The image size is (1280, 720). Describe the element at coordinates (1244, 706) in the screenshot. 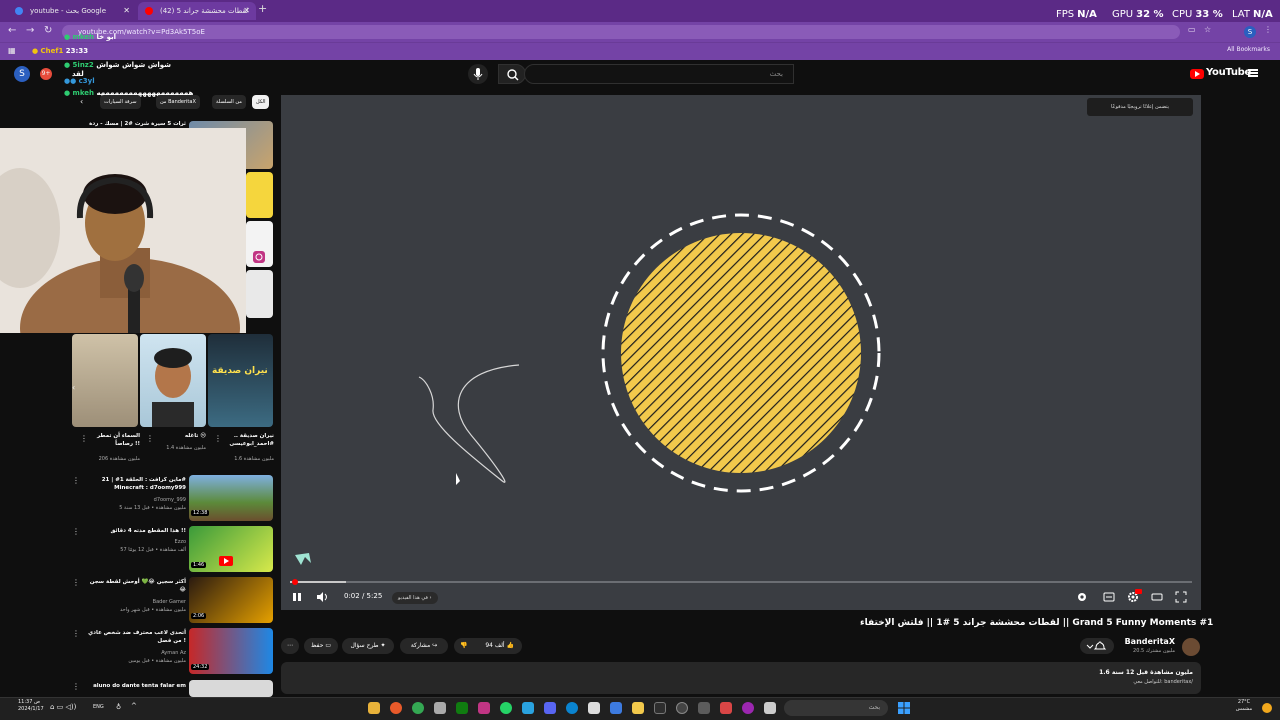

I see `weather-widget: 27°C مشمس` at that location.